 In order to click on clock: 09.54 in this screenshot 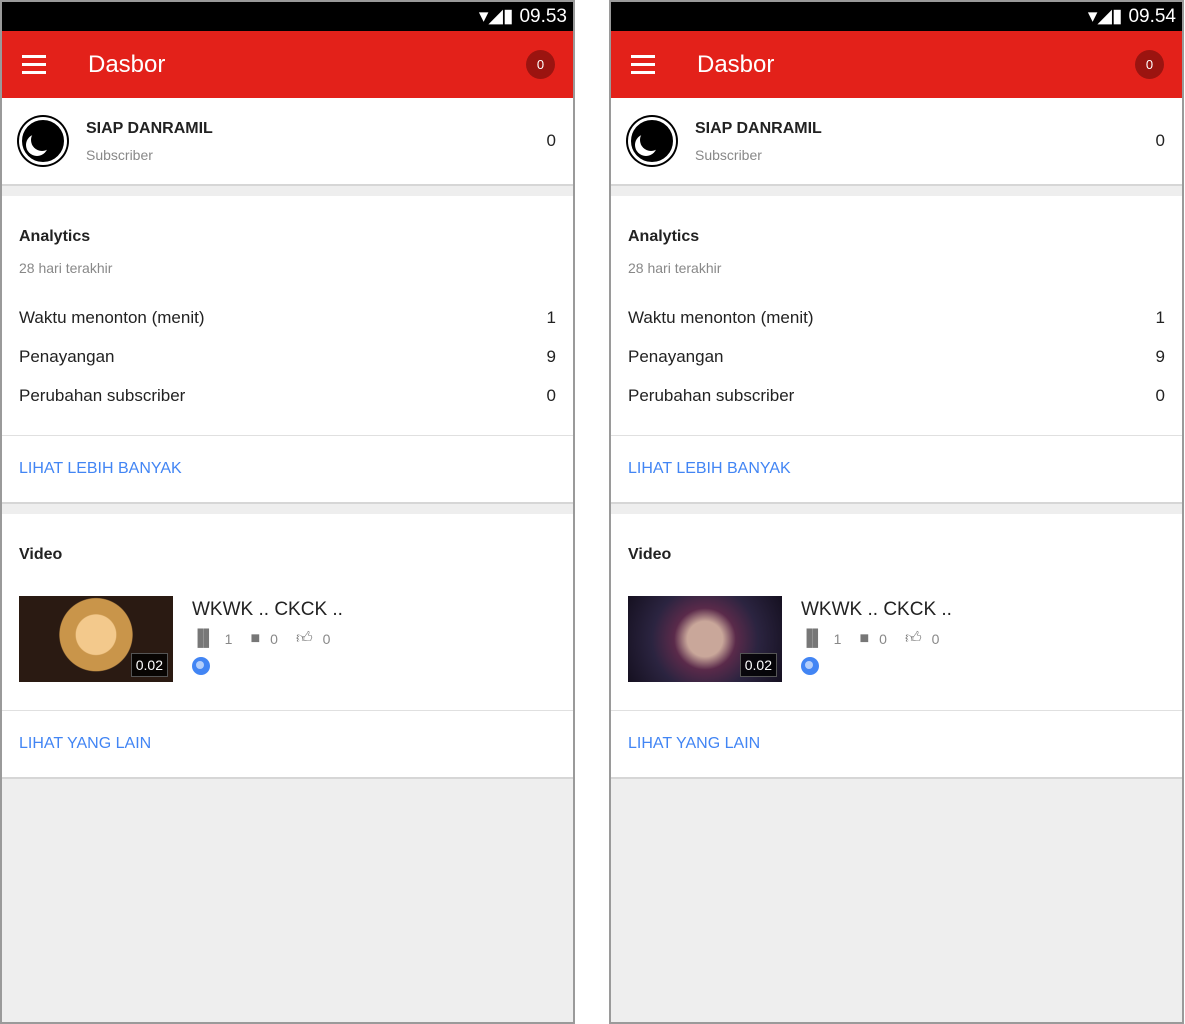, I will do `click(1152, 16)`.